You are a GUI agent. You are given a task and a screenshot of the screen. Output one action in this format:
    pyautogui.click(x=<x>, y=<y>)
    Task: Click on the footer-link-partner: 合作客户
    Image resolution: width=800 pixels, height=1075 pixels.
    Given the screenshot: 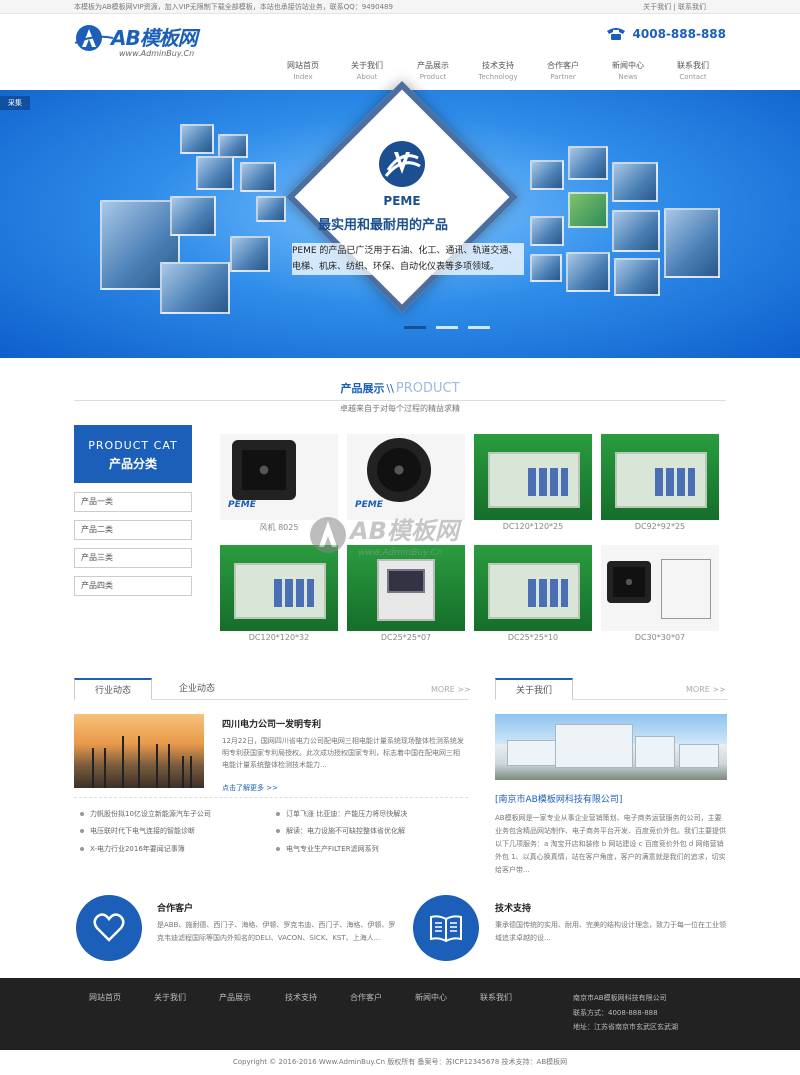 What is the action you would take?
    pyautogui.click(x=366, y=997)
    